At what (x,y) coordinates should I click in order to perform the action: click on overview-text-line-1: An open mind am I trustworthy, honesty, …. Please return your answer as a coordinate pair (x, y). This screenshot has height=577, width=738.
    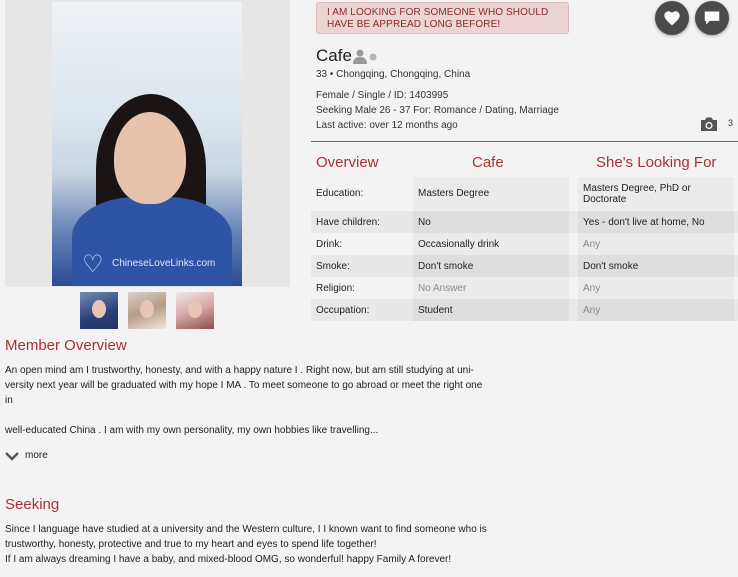
    Looking at the image, I should click on (239, 370).